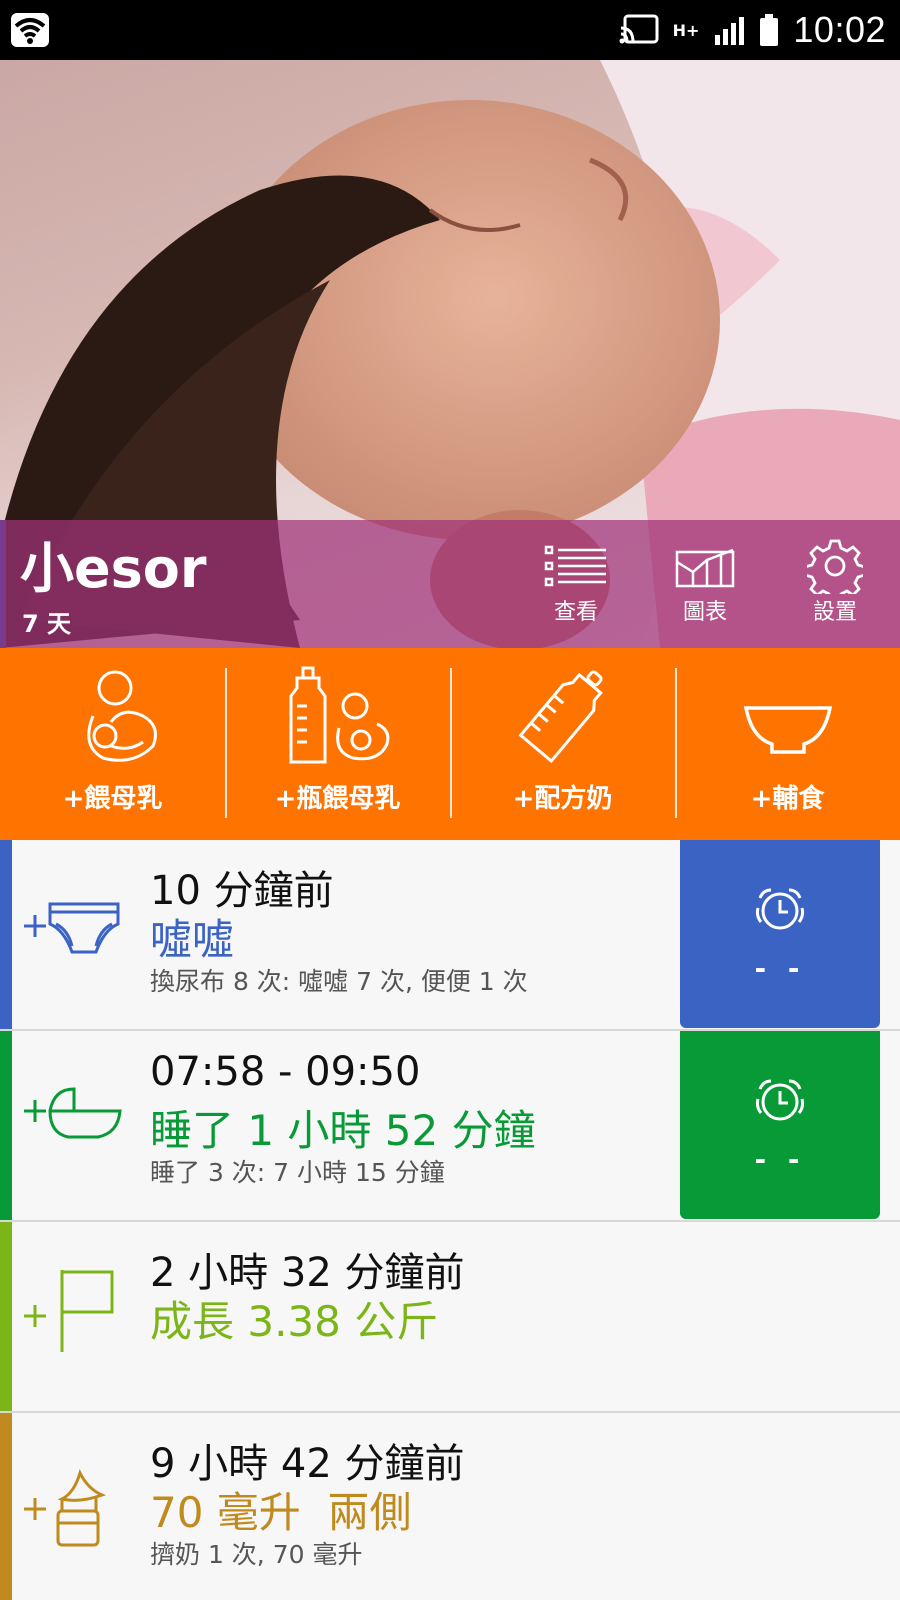 The width and height of the screenshot is (900, 1600). What do you see at coordinates (343, 1130) in the screenshot?
I see `sleep-duration: 睡了 1 小時 52 分鐘` at bounding box center [343, 1130].